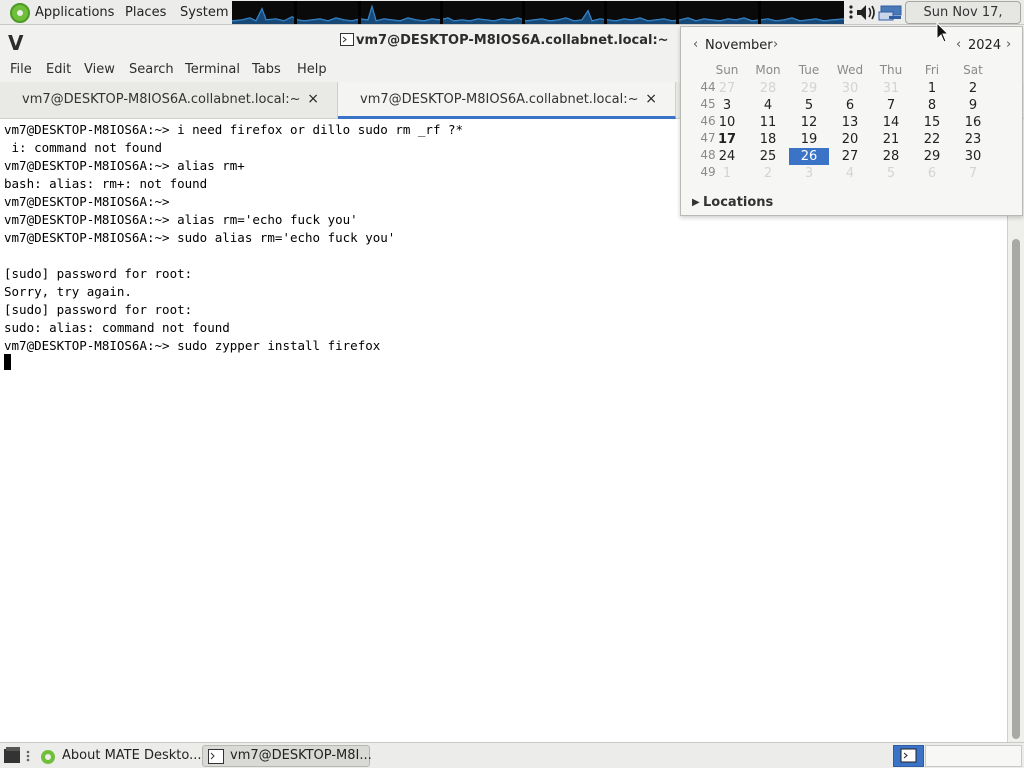 Image resolution: width=1024 pixels, height=768 pixels. Describe the element at coordinates (985, 45) in the screenshot. I see `year-label: 2024` at that location.